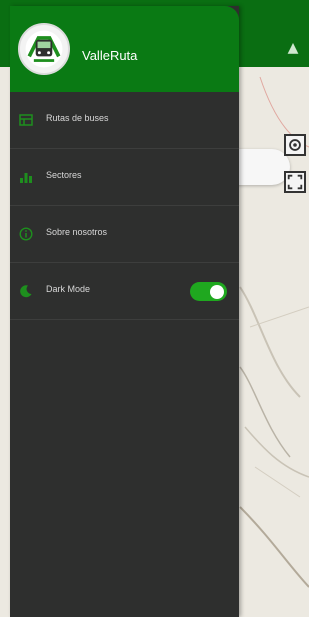  What do you see at coordinates (217, 291) in the screenshot?
I see `toggle-knob` at bounding box center [217, 291].